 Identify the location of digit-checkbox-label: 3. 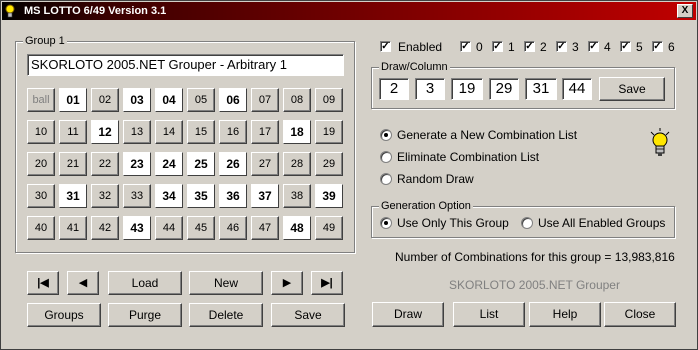
(575, 47).